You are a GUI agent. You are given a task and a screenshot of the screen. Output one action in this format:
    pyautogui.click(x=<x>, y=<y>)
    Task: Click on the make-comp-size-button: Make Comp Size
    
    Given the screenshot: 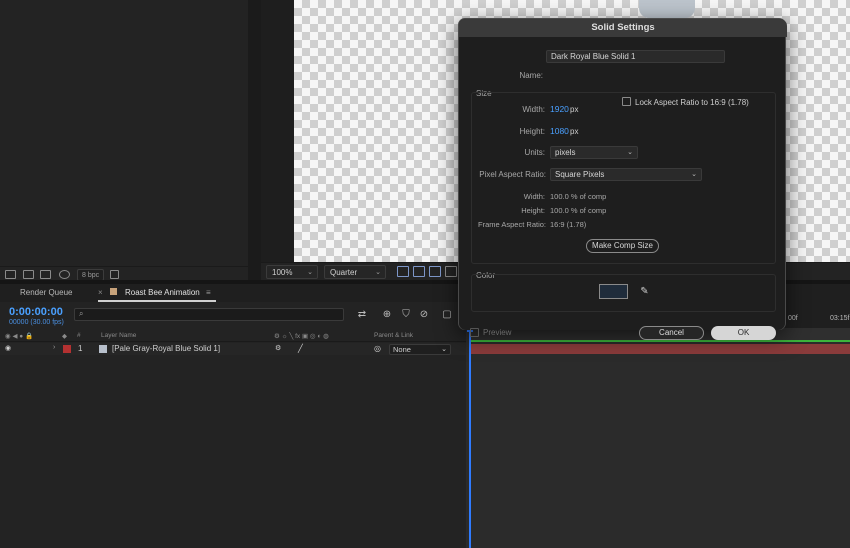 What is the action you would take?
    pyautogui.click(x=622, y=246)
    